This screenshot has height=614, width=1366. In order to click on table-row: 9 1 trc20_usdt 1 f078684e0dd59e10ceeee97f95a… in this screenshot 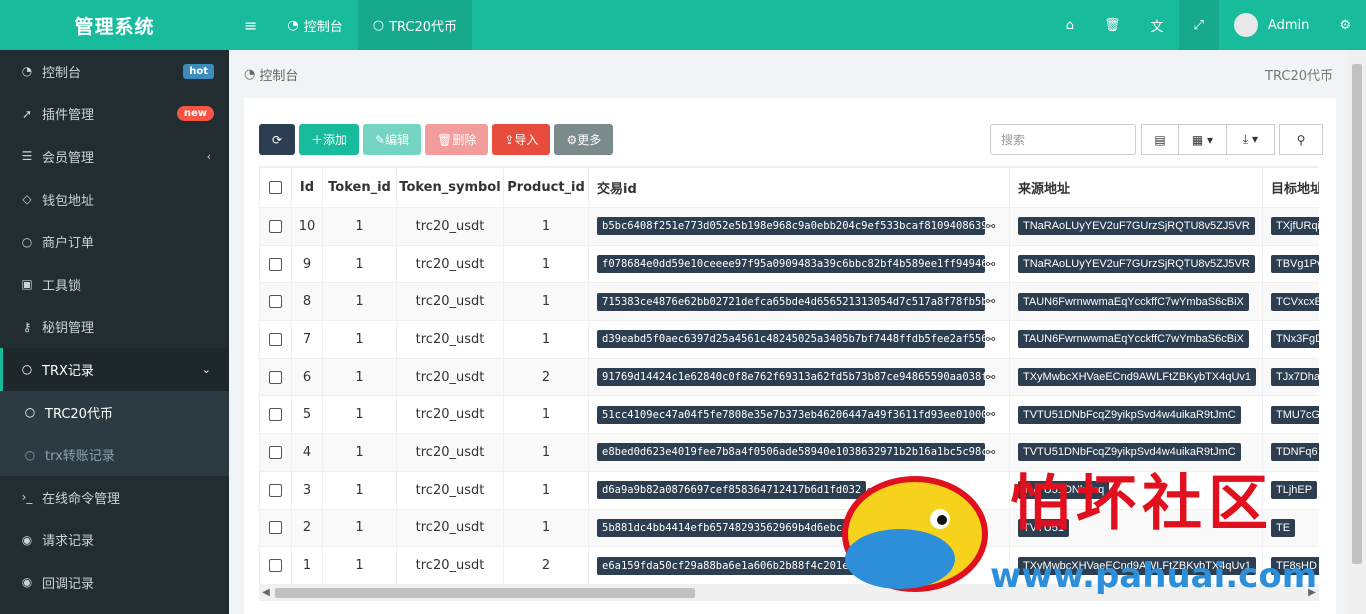, I will do `click(789, 264)`.